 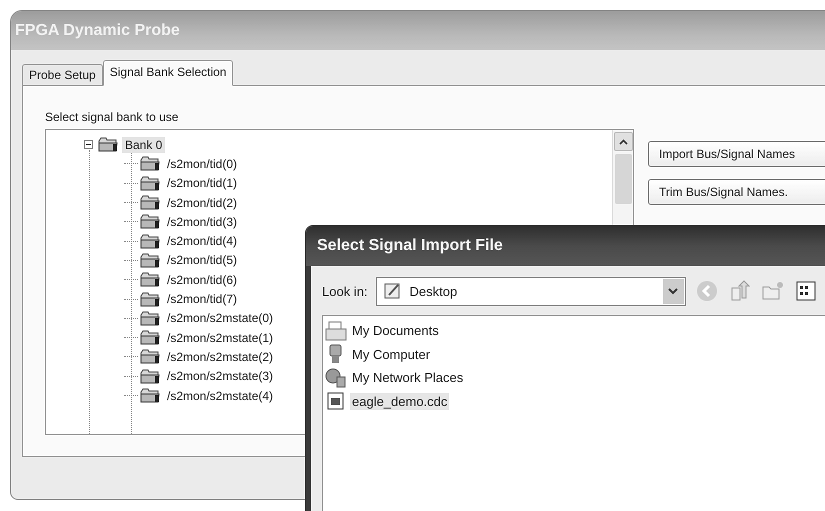 What do you see at coordinates (623, 179) in the screenshot?
I see `scroll-thumb` at bounding box center [623, 179].